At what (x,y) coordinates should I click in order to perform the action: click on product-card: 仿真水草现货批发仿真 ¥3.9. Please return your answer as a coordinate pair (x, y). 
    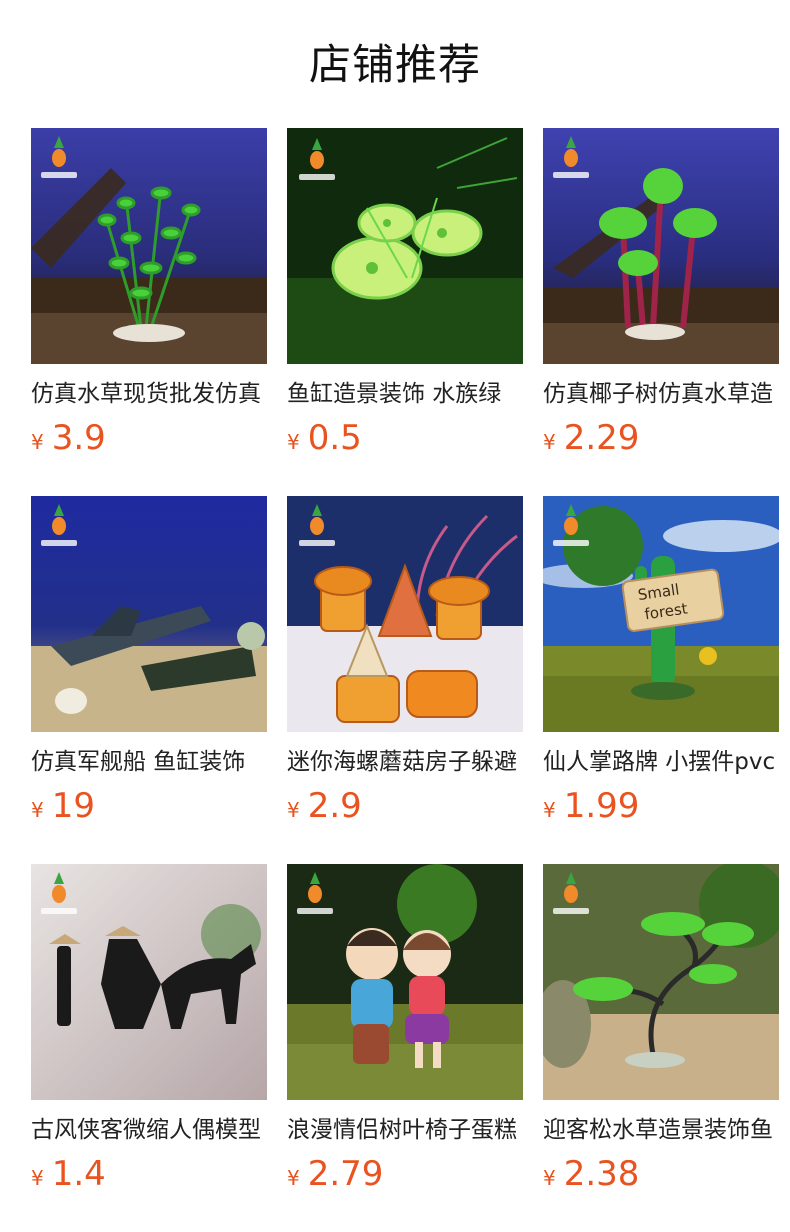
    Looking at the image, I should click on (149, 298).